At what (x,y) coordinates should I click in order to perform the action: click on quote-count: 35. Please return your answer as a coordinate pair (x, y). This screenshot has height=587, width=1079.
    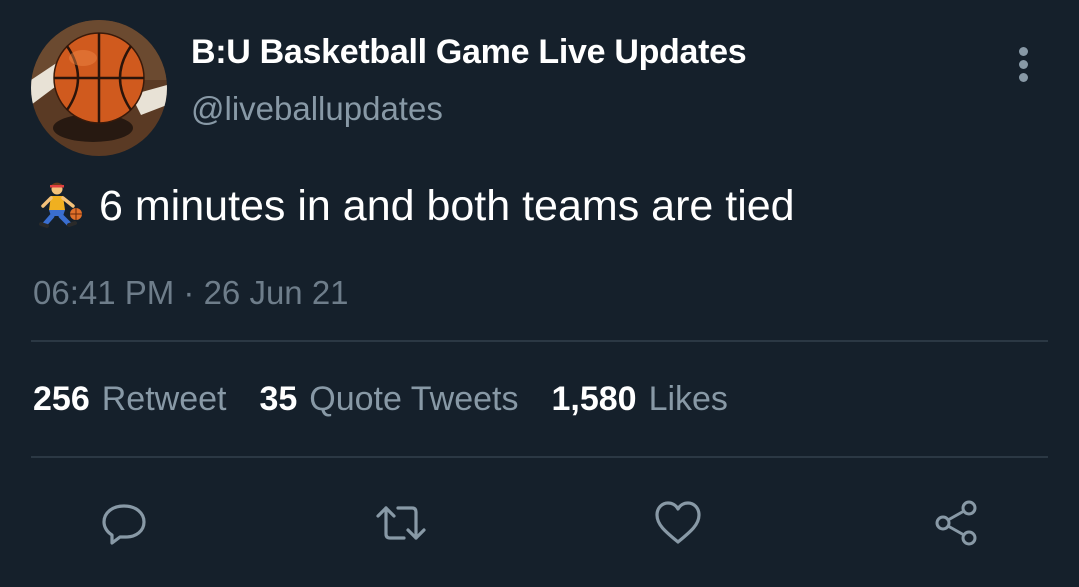
    Looking at the image, I should click on (278, 399).